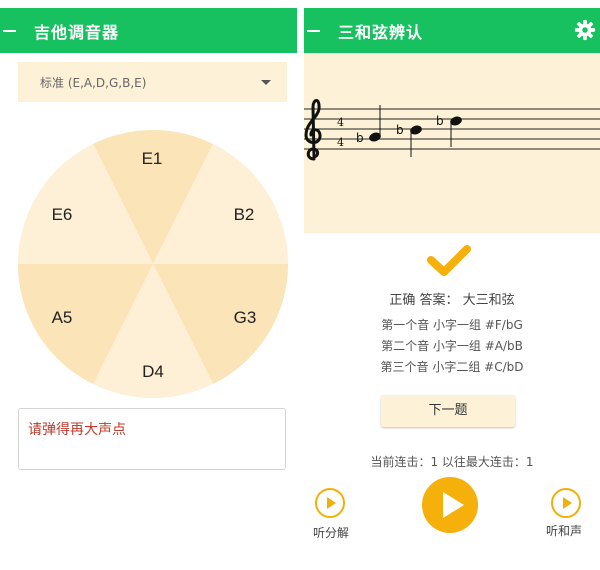 The image size is (600, 570). Describe the element at coordinates (452, 367) in the screenshot. I see `note-line-3: 第三个音 小字二组 #C/bD` at that location.